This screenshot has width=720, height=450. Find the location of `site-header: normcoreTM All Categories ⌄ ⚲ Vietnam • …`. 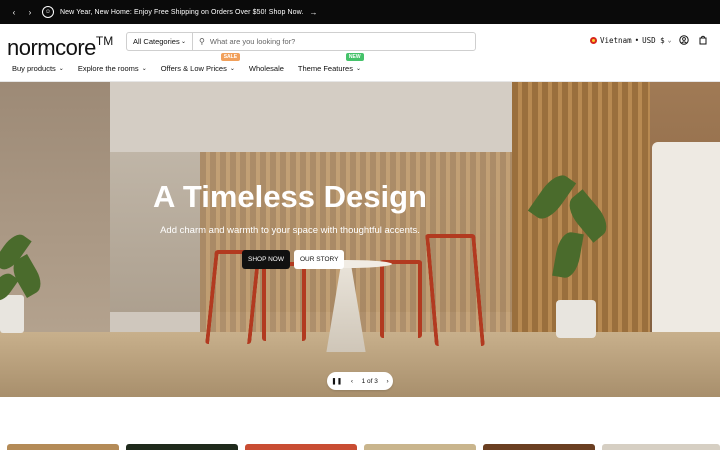

site-header: normcoreTM All Categories ⌄ ⚲ Vietnam • … is located at coordinates (360, 53).